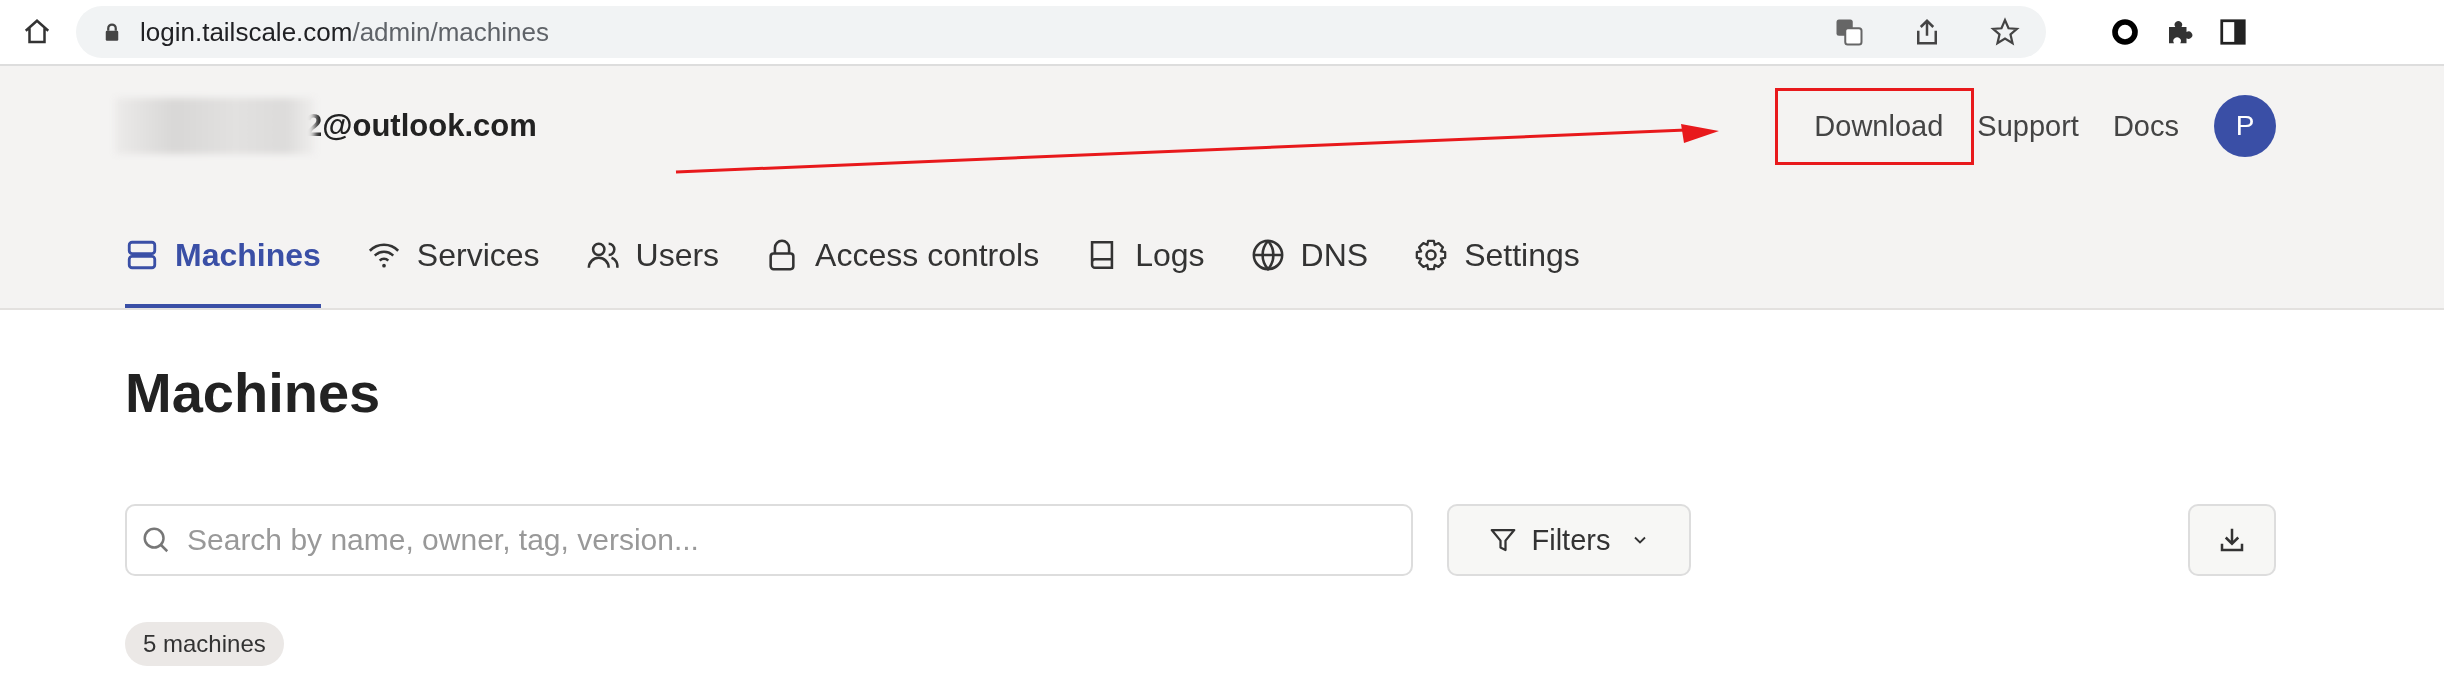 The height and width of the screenshot is (688, 2444). I want to click on avatar: P, so click(2245, 126).